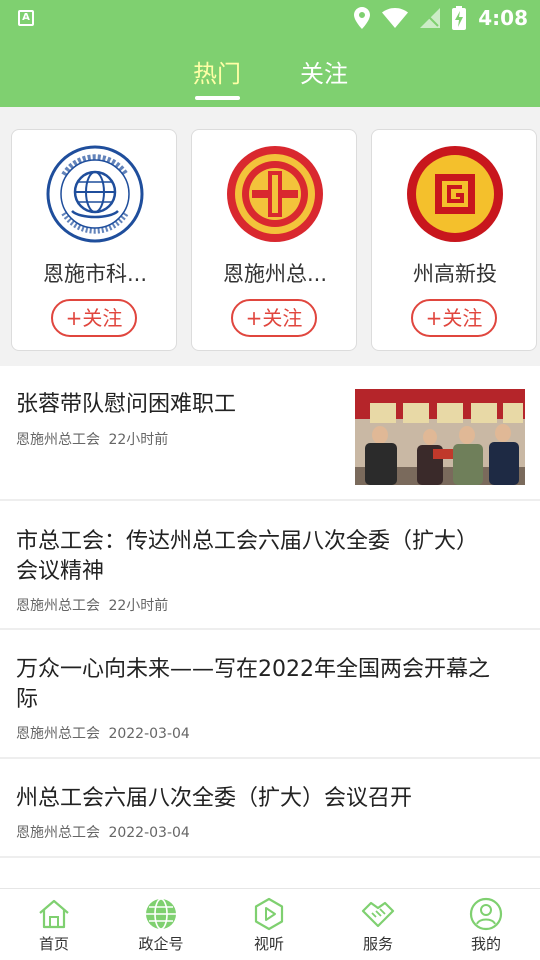 This screenshot has width=540, height=960. I want to click on account-card: 恩施市科... +关注, so click(94, 240).